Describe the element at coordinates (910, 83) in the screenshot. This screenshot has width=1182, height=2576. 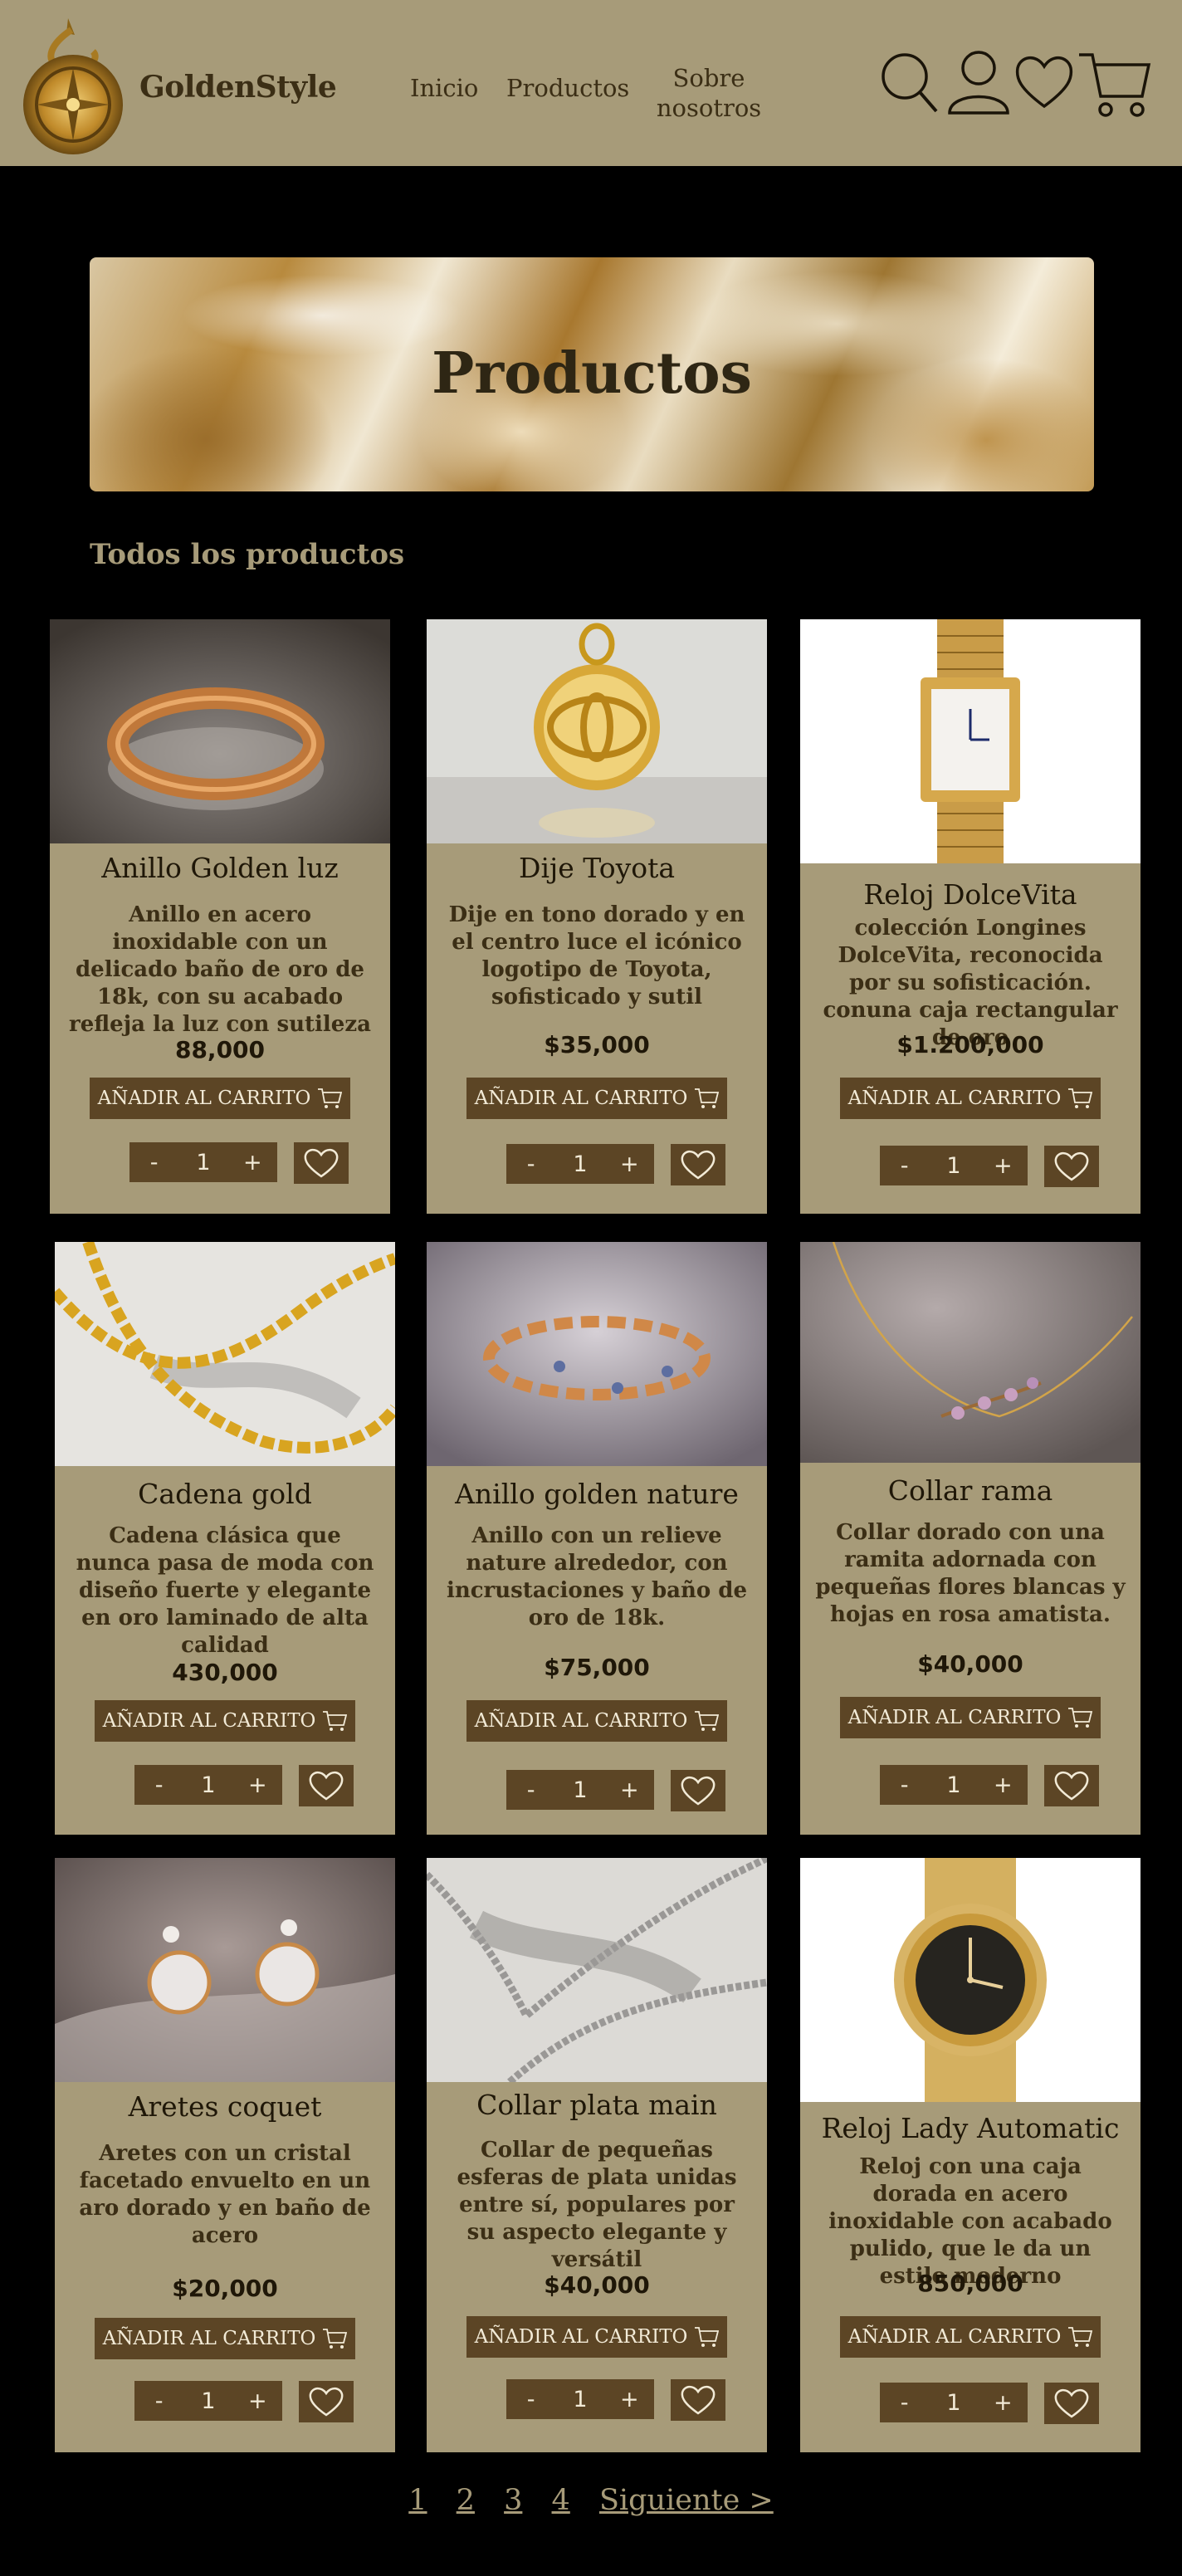
I see `search-icon` at that location.